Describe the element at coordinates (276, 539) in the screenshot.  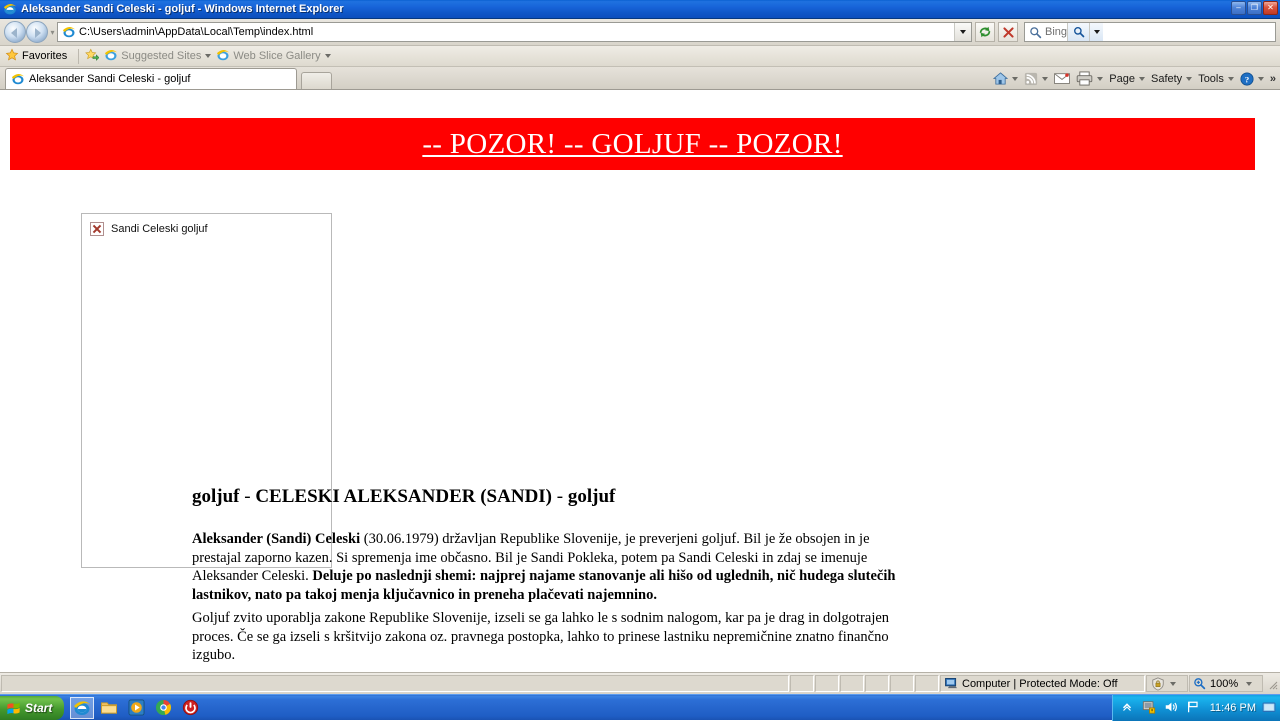
I see `subject-name: Aleksander (Sandi) Celeski` at that location.